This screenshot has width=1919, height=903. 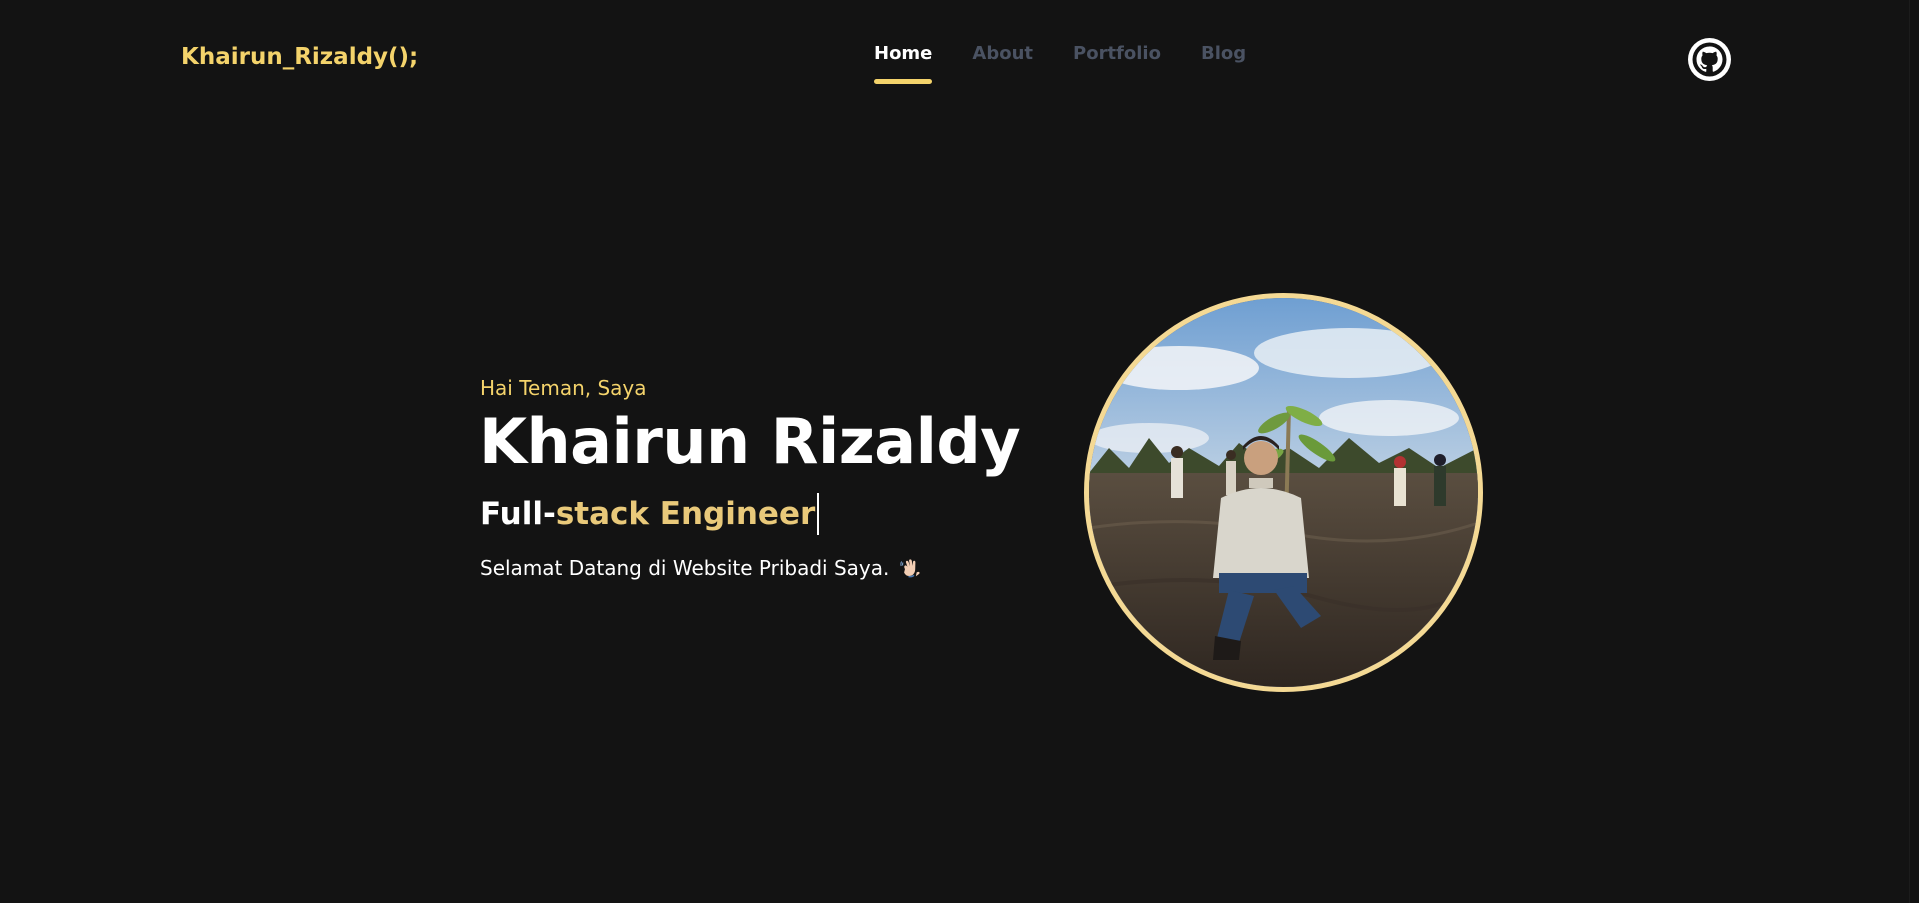 I want to click on nav-blog-label: Blog, so click(x=1223, y=53).